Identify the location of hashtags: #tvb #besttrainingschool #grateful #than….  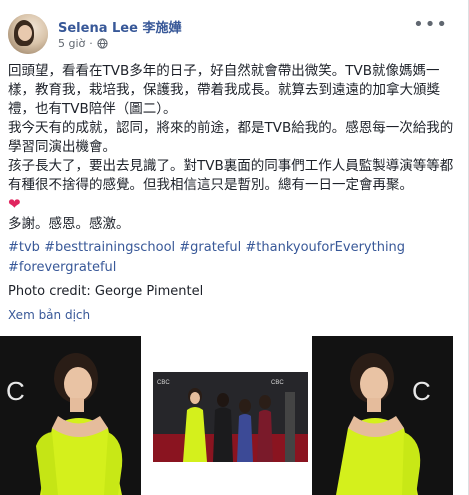
(234, 258).